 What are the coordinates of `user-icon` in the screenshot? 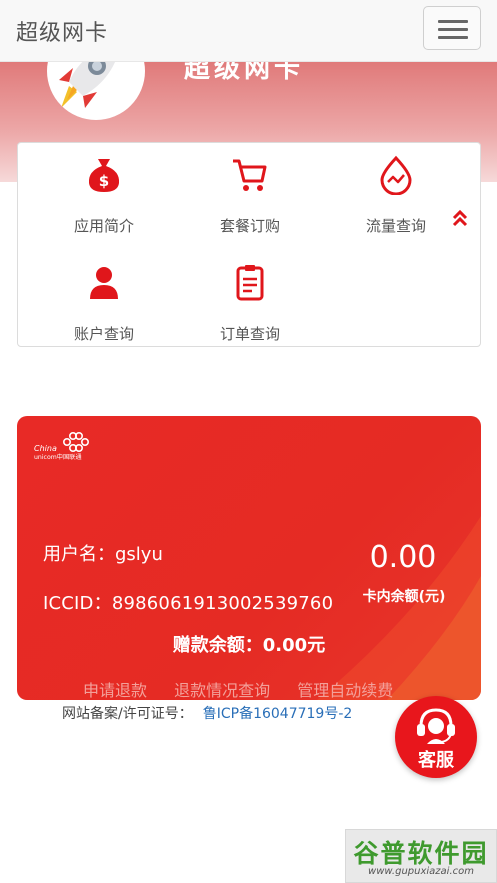 It's located at (104, 283).